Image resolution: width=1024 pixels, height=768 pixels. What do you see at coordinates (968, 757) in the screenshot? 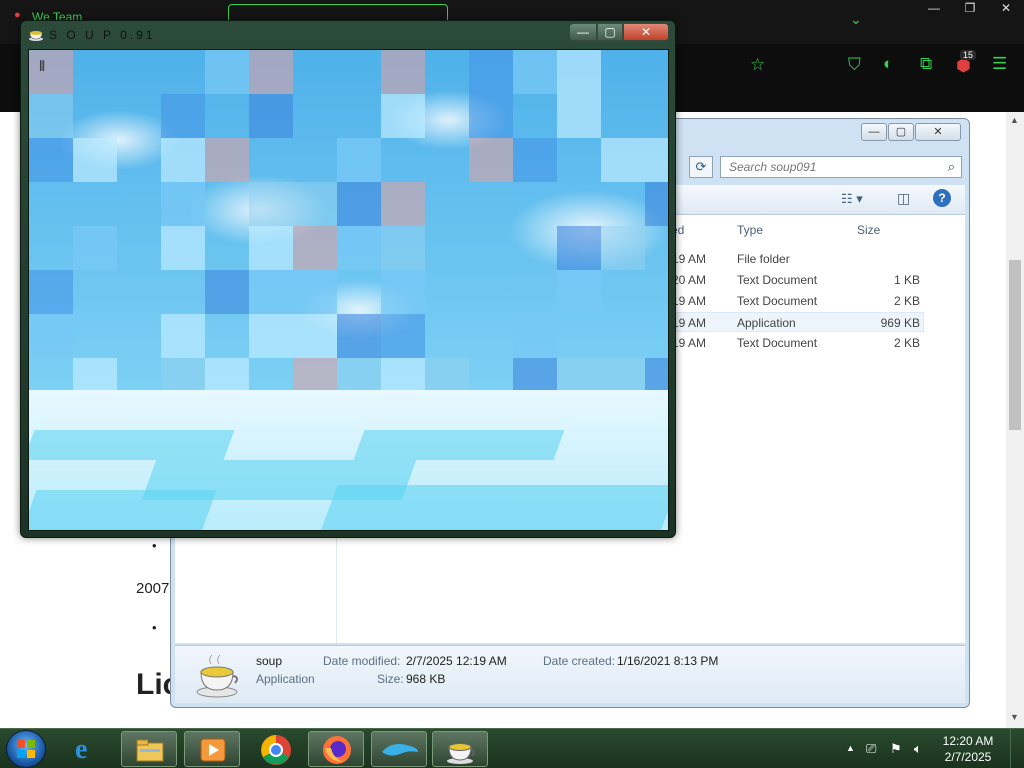
I see `clock-date: 2/7/2025` at bounding box center [968, 757].